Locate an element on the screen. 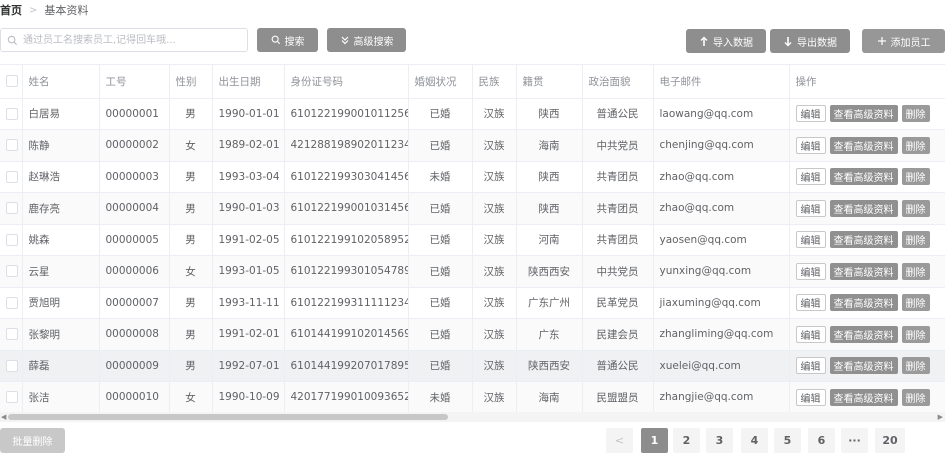  table-cell: 610144199207017895 is located at coordinates (346, 366).